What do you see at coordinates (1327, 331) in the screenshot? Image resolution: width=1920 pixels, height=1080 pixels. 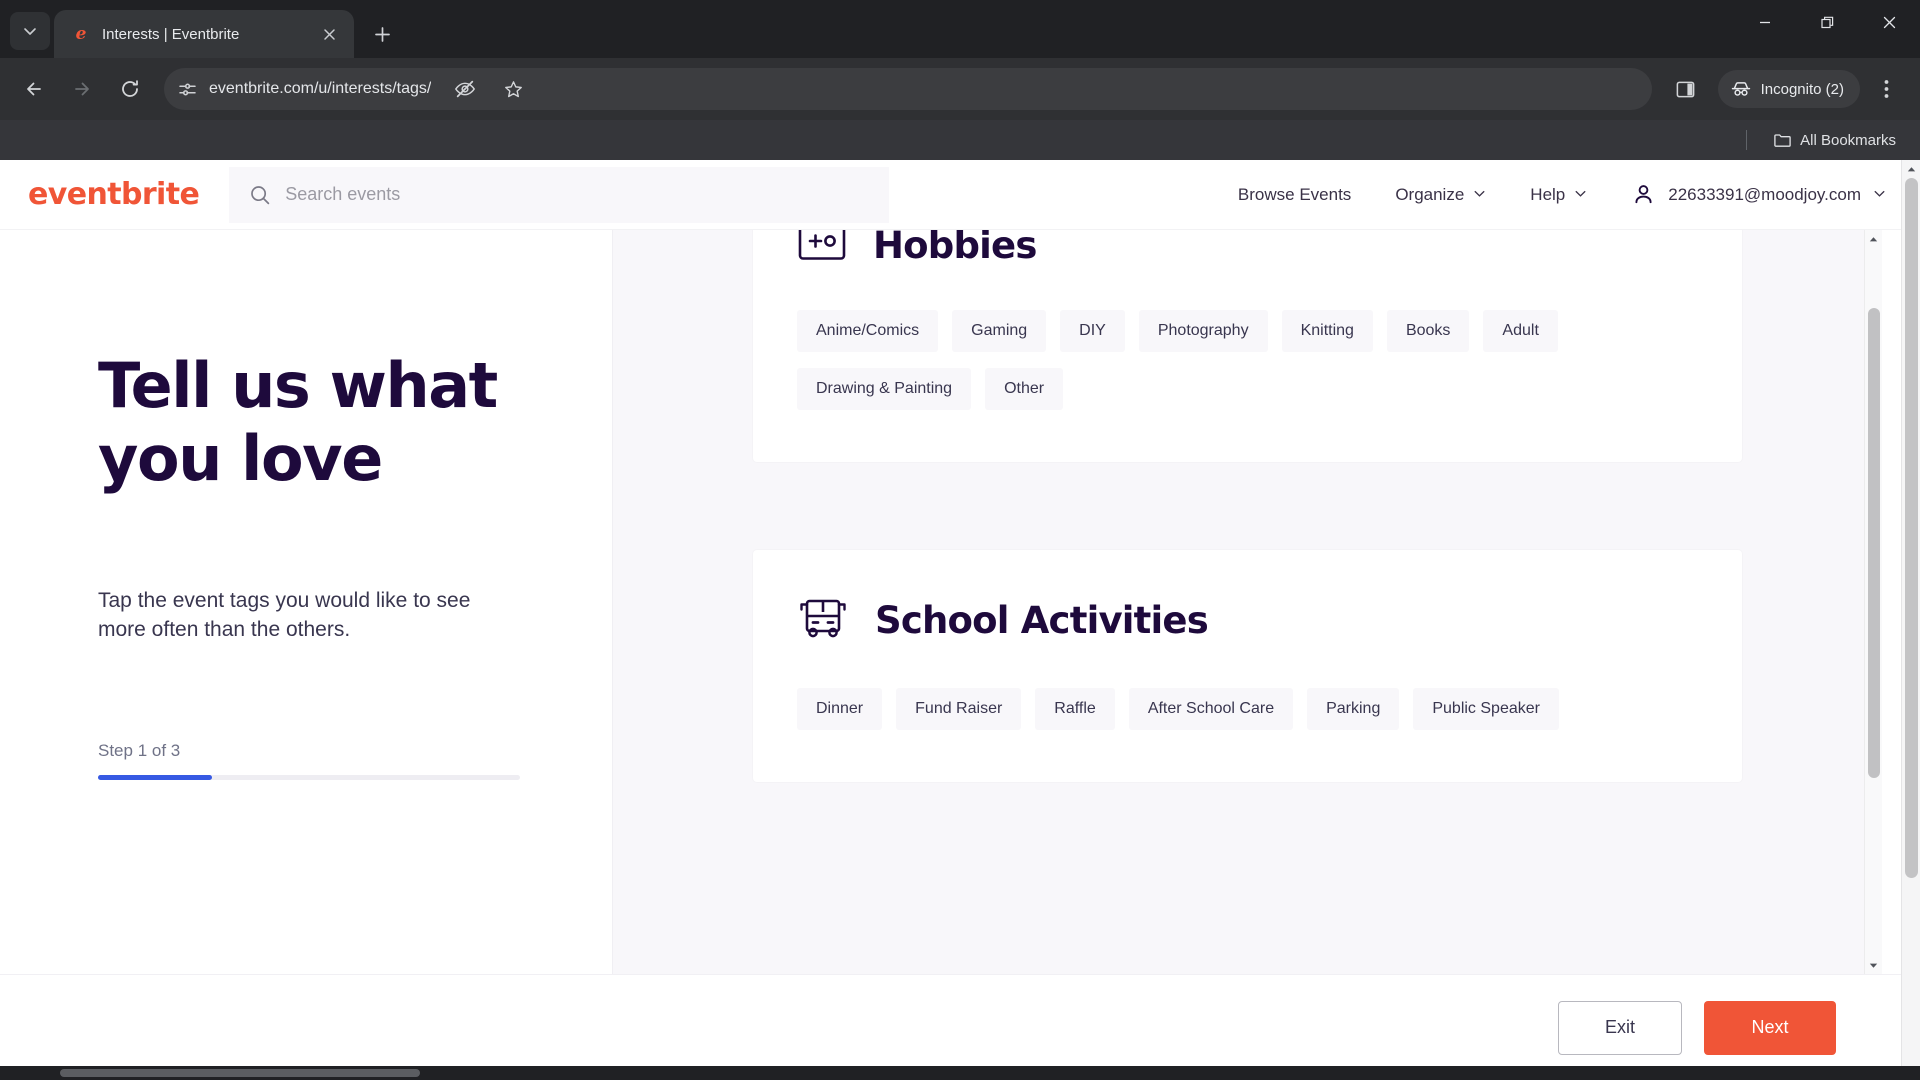 I see `tag-chip: Knitting` at bounding box center [1327, 331].